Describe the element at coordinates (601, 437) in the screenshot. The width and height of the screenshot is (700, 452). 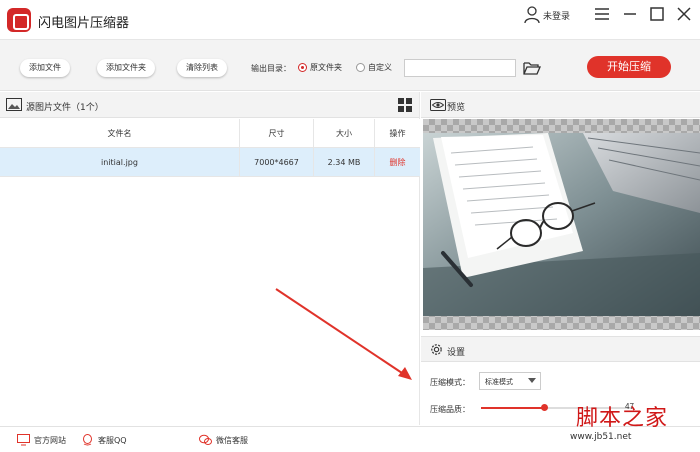
I see `watermark-url: www.jb51.net` at that location.